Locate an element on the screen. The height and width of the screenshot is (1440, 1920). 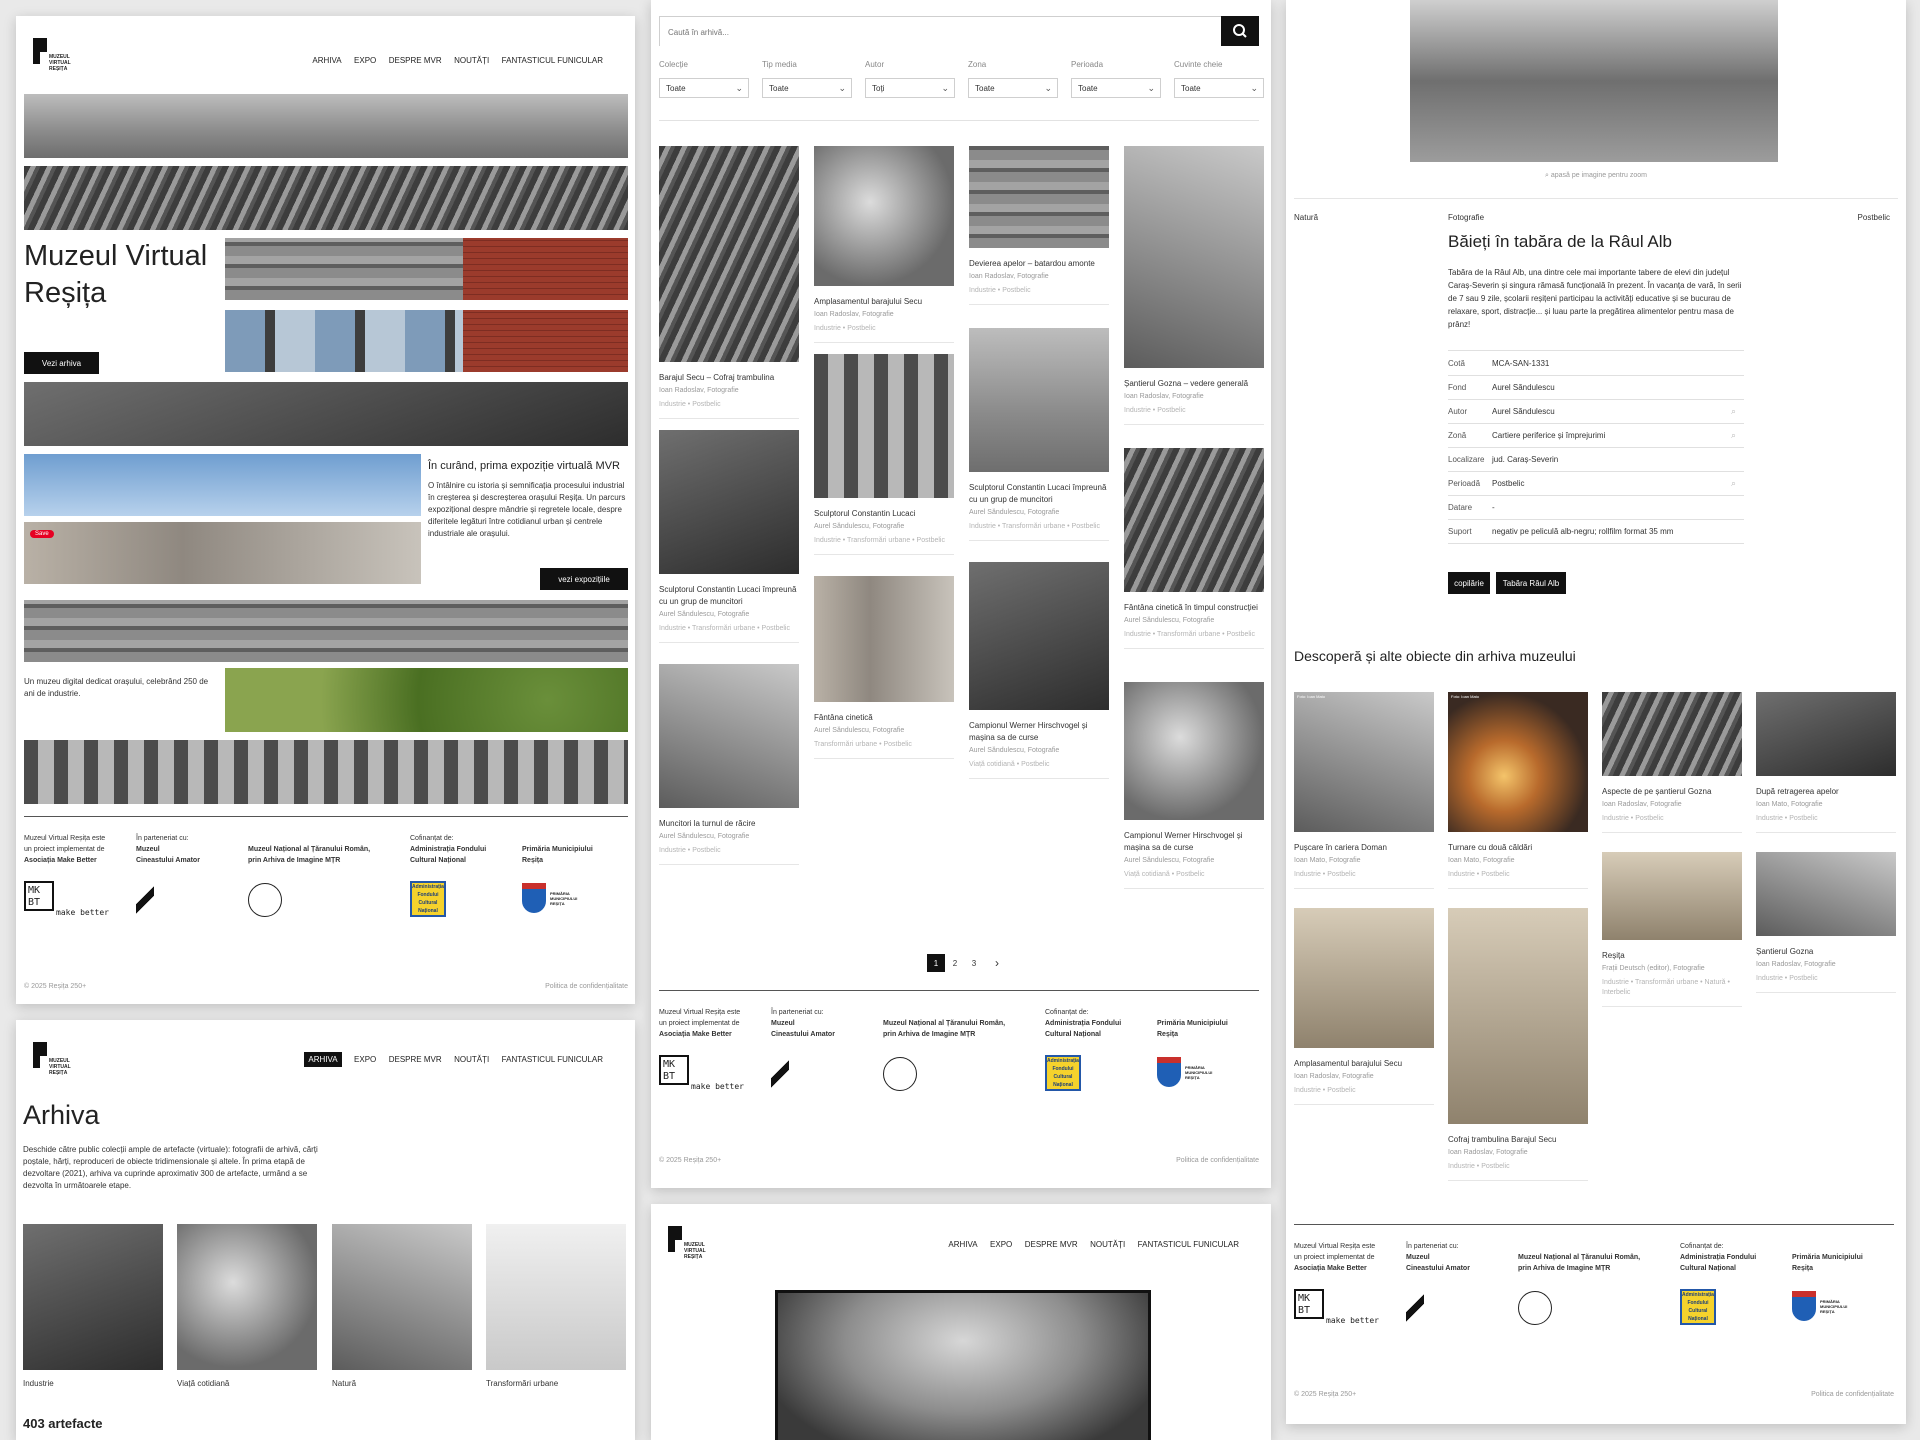
page-1: 1 is located at coordinates (936, 963).